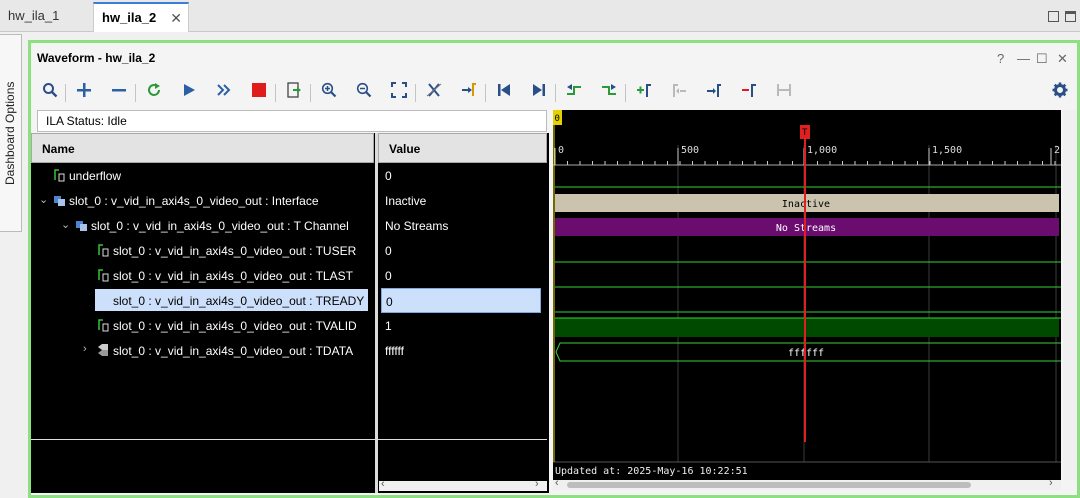 The height and width of the screenshot is (498, 1080). What do you see at coordinates (289, 439) in the screenshot?
I see `table-divider` at bounding box center [289, 439].